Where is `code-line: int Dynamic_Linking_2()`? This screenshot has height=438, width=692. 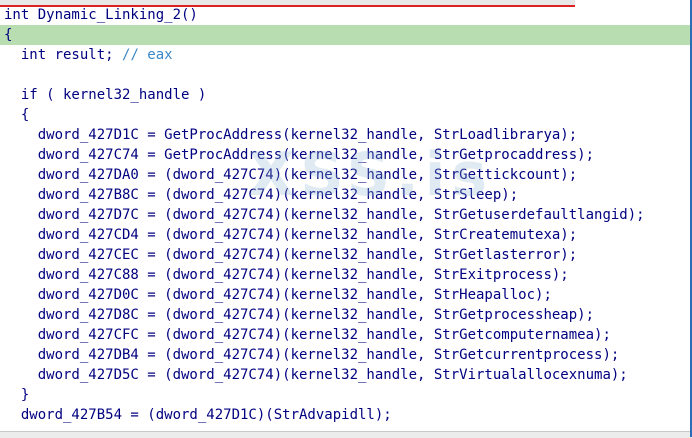 code-line: int Dynamic_Linking_2() is located at coordinates (346, 15).